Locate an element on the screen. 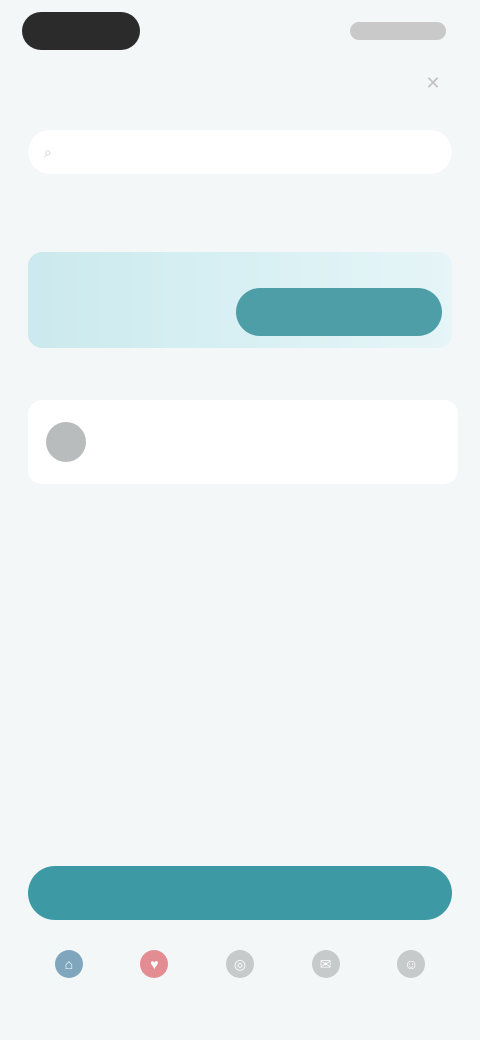 The height and width of the screenshot is (1040, 480). avatar is located at coordinates (66, 442).